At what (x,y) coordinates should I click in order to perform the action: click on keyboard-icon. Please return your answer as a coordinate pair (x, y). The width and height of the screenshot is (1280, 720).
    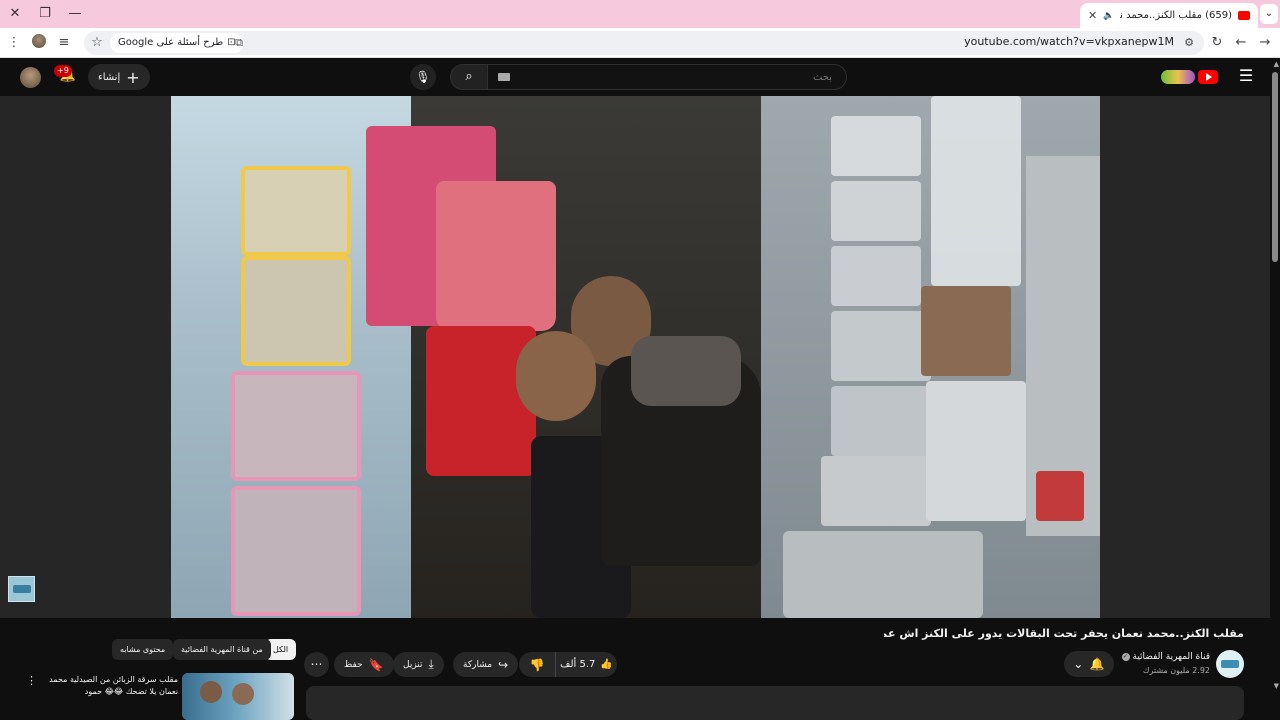
    Looking at the image, I should click on (504, 77).